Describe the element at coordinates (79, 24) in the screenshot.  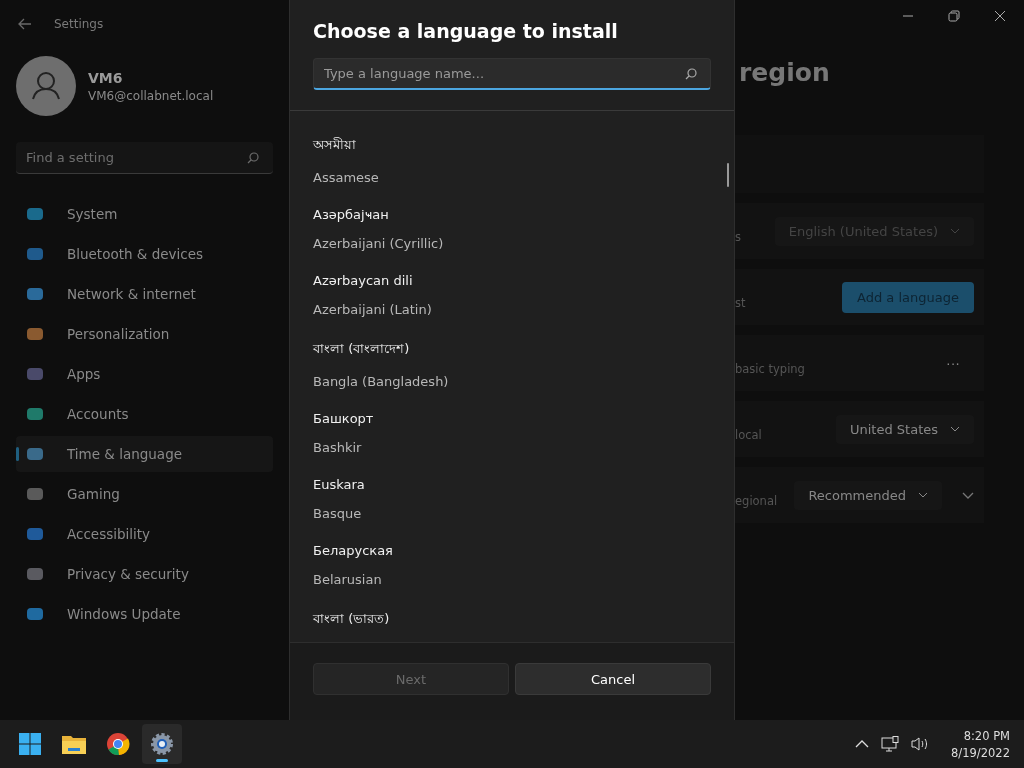
I see `window-title: Settings` at that location.